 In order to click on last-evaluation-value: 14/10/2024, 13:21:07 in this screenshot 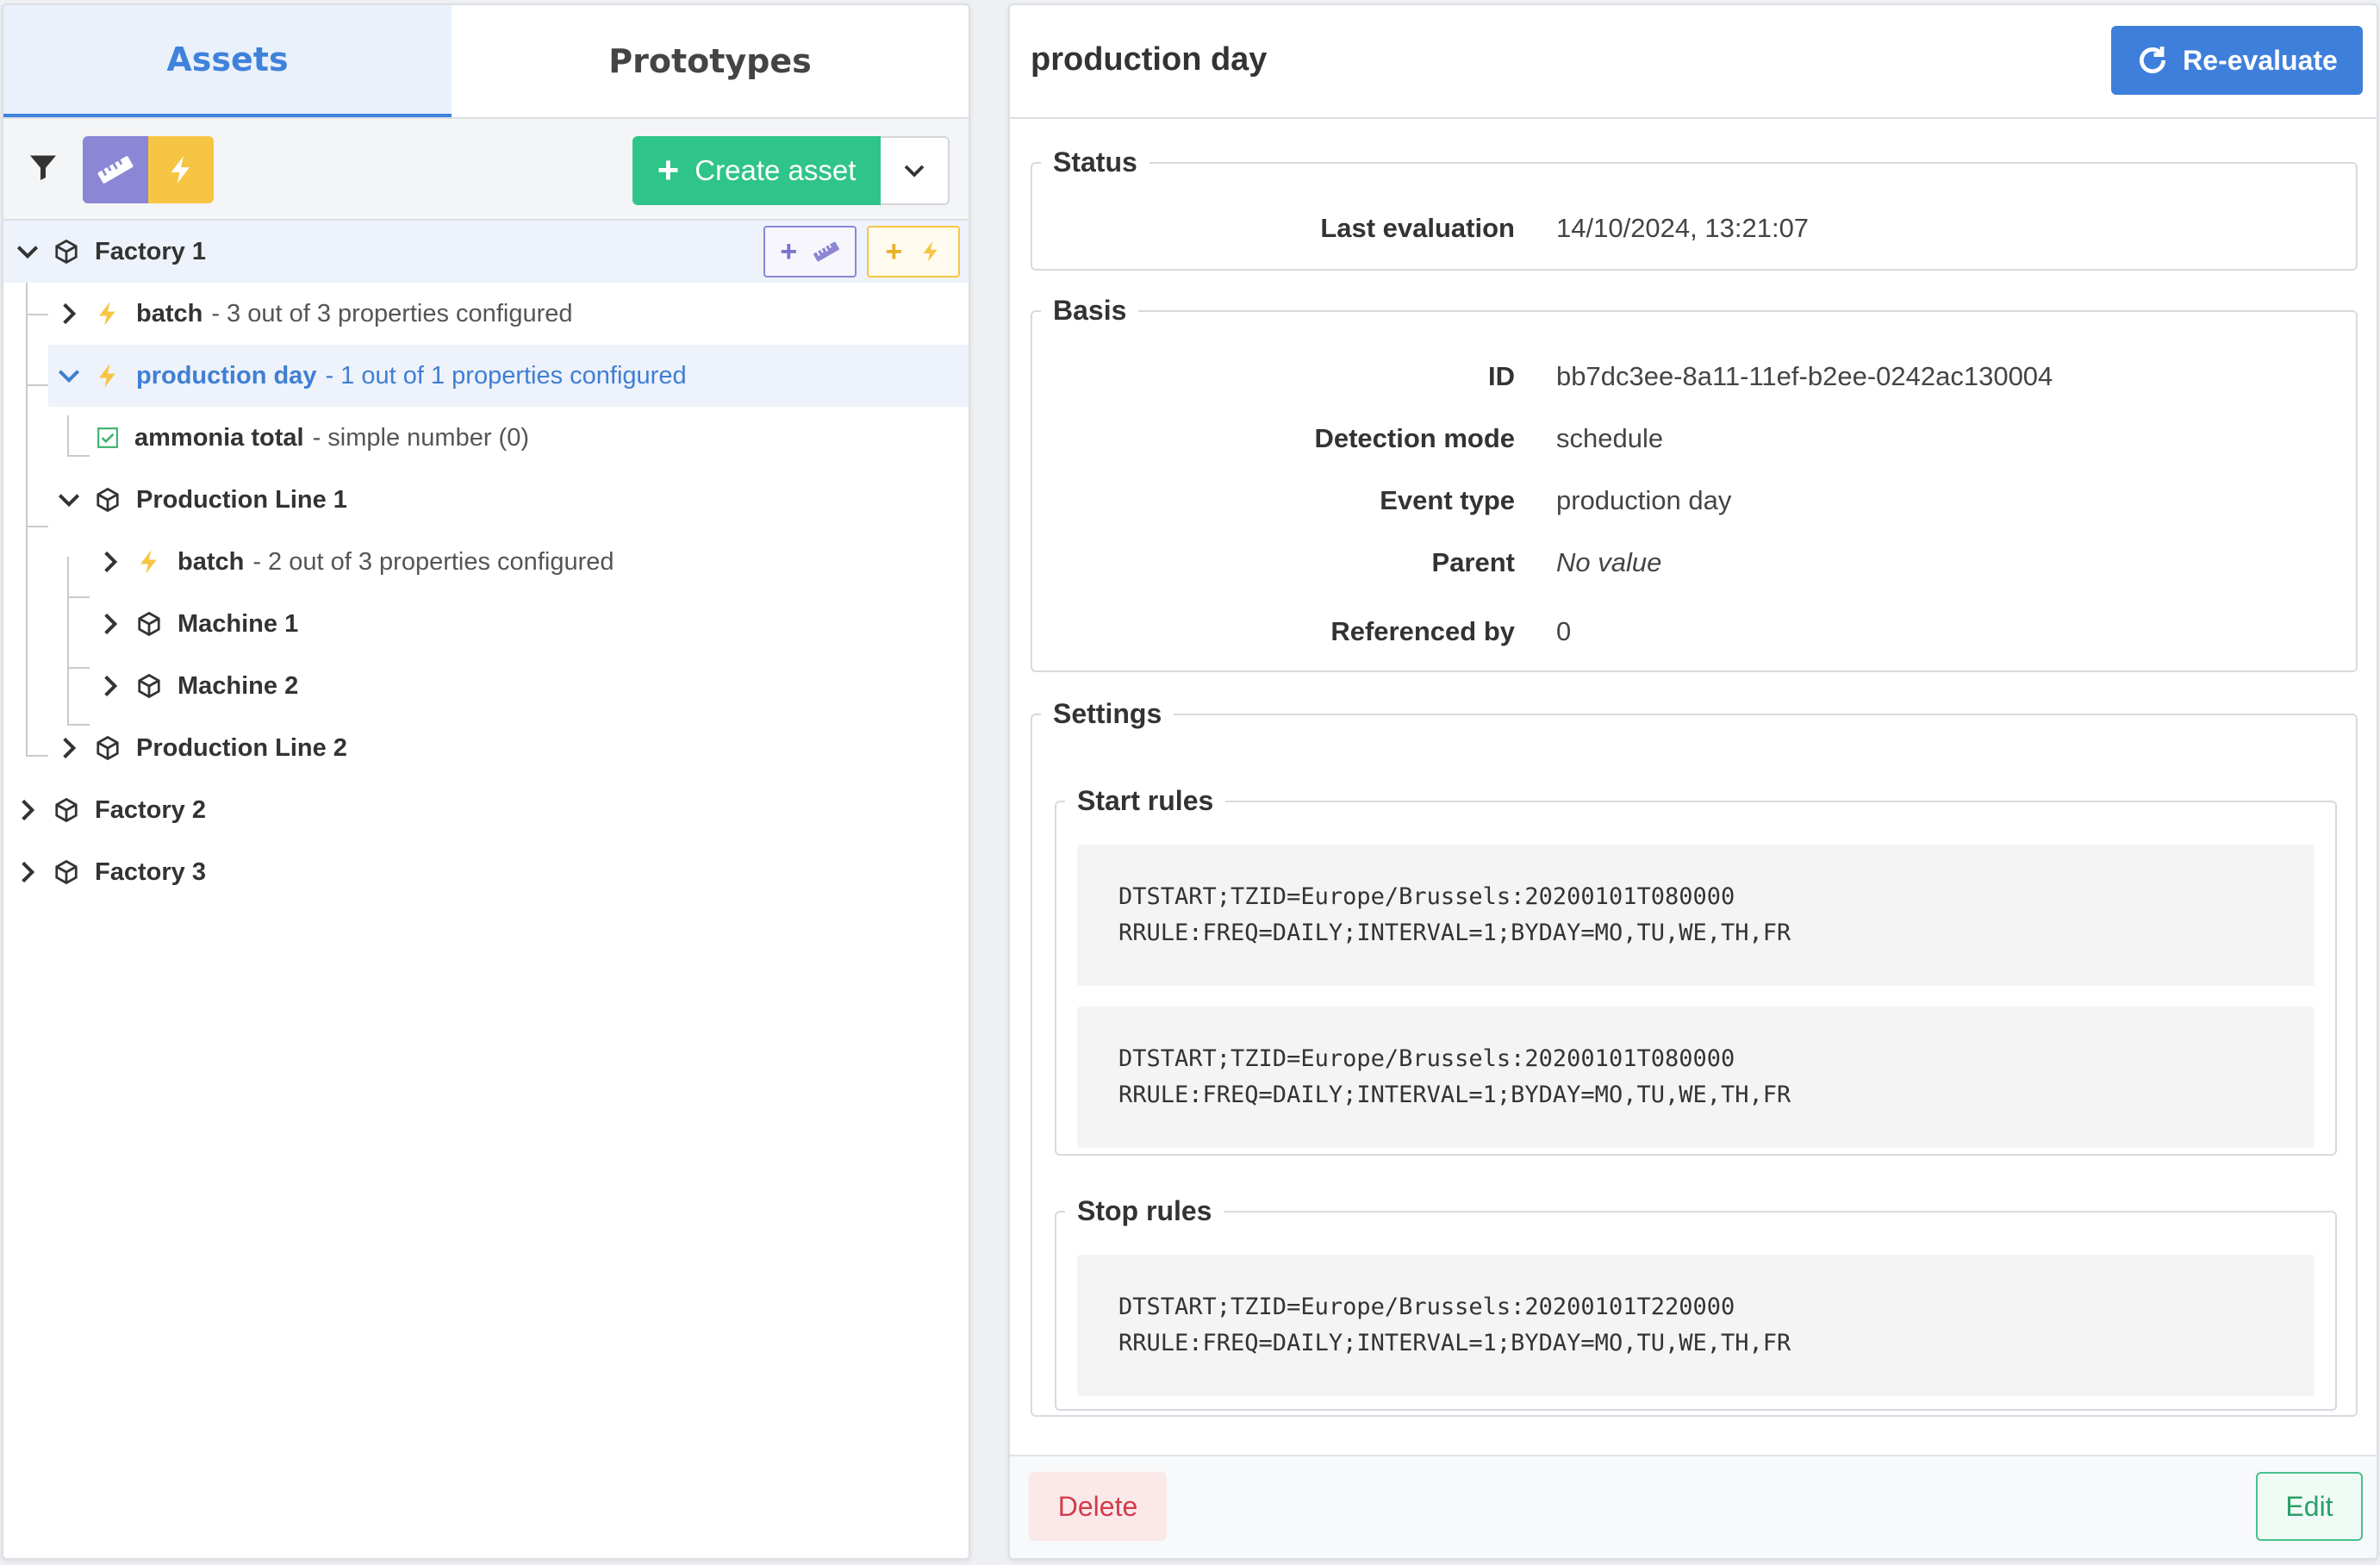, I will do `click(1683, 228)`.